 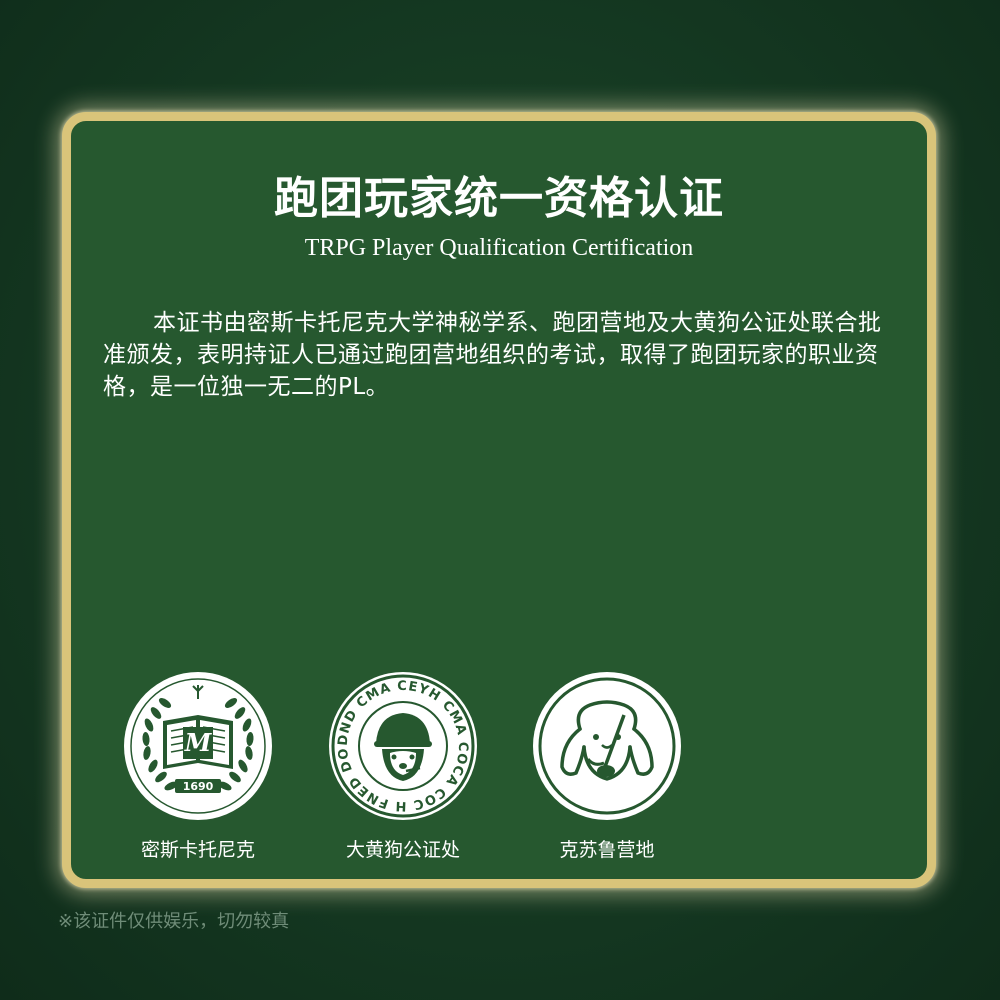 What do you see at coordinates (198, 742) in the screenshot?
I see `svg-text: M` at bounding box center [198, 742].